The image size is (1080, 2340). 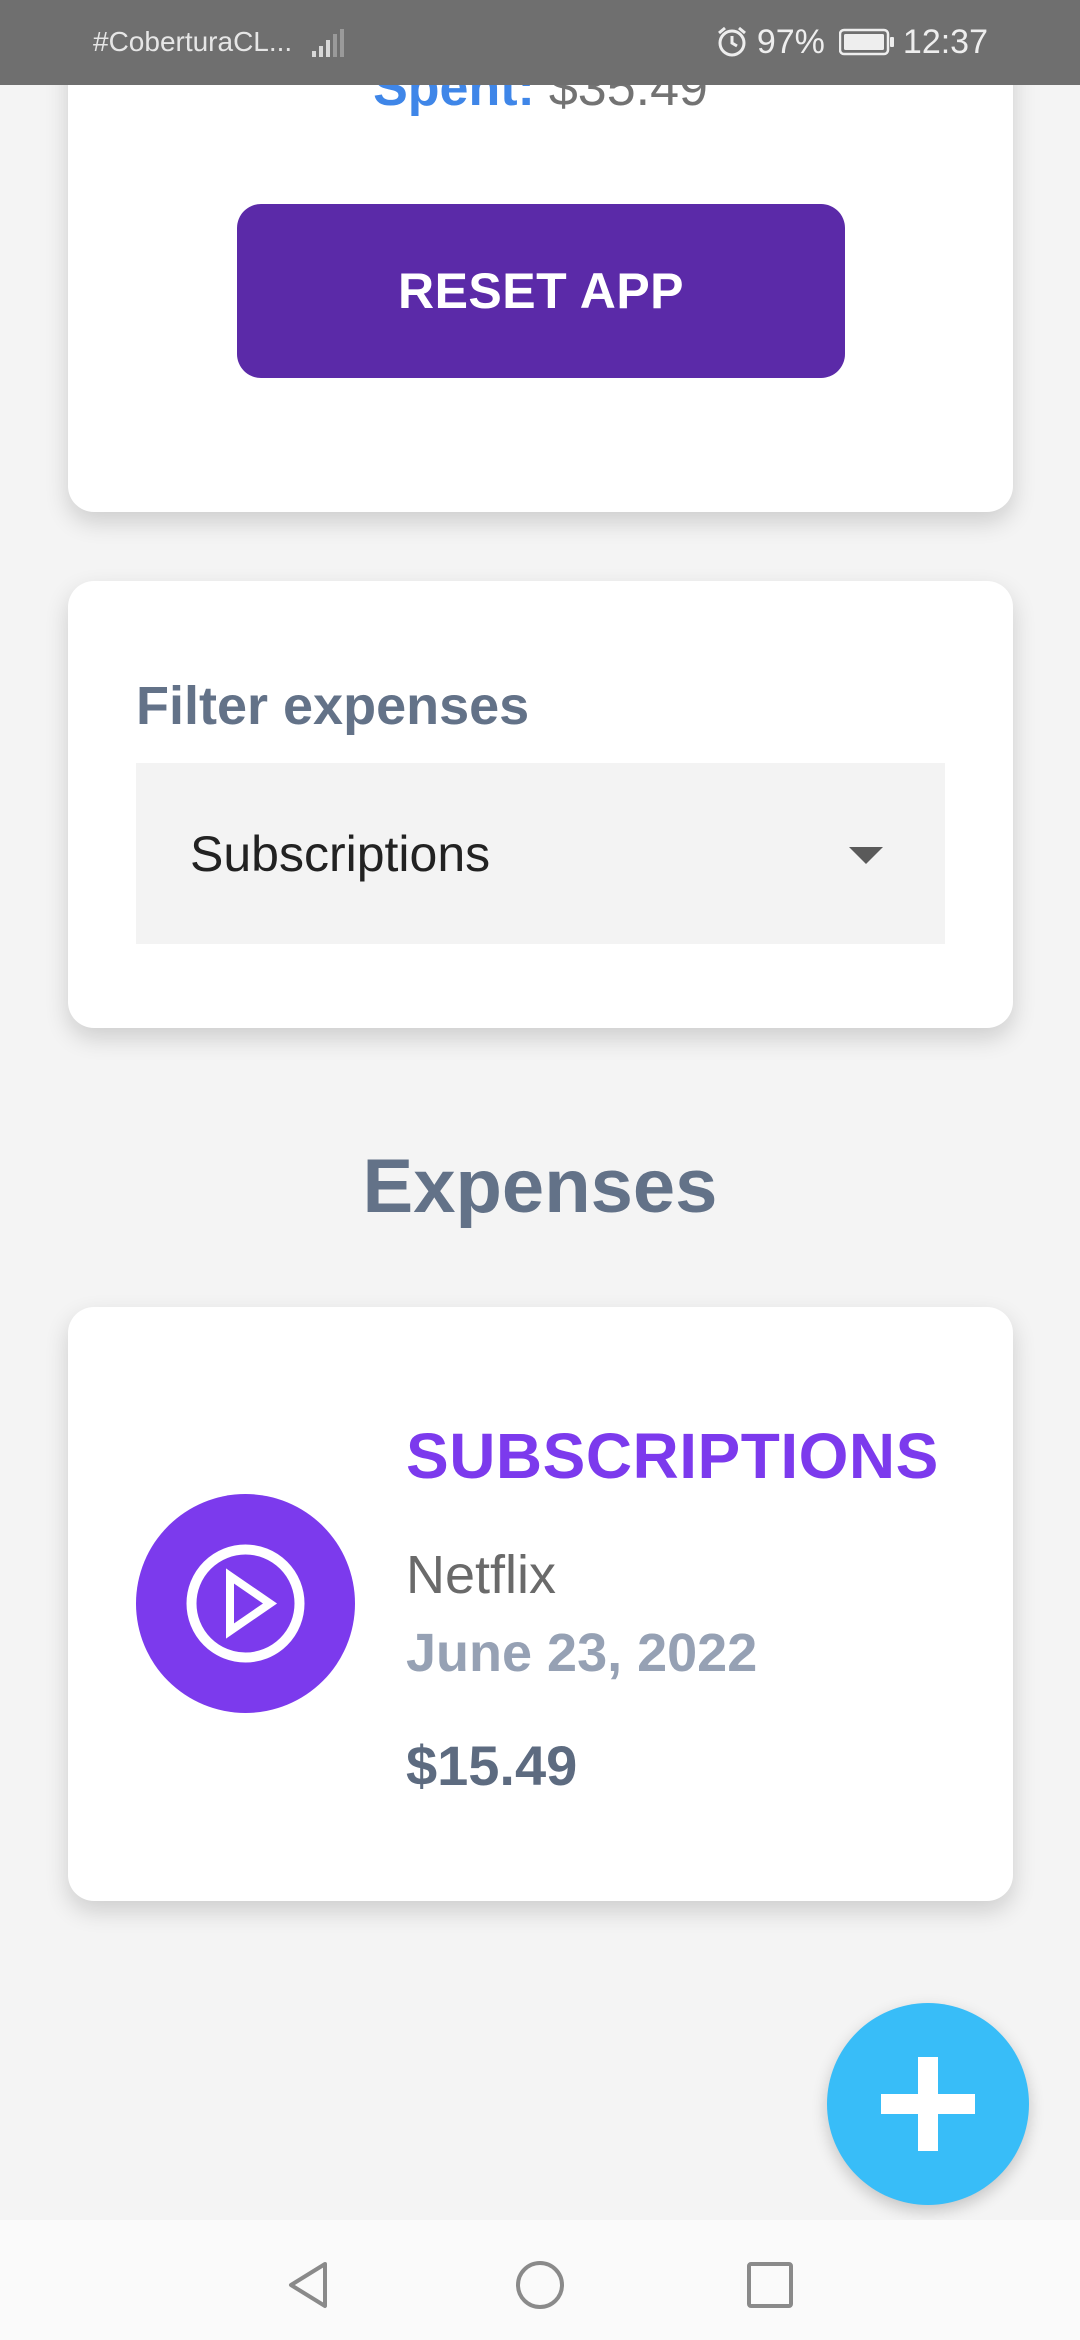 What do you see at coordinates (582, 1653) in the screenshot?
I see `expense-date: June 23, 2022` at bounding box center [582, 1653].